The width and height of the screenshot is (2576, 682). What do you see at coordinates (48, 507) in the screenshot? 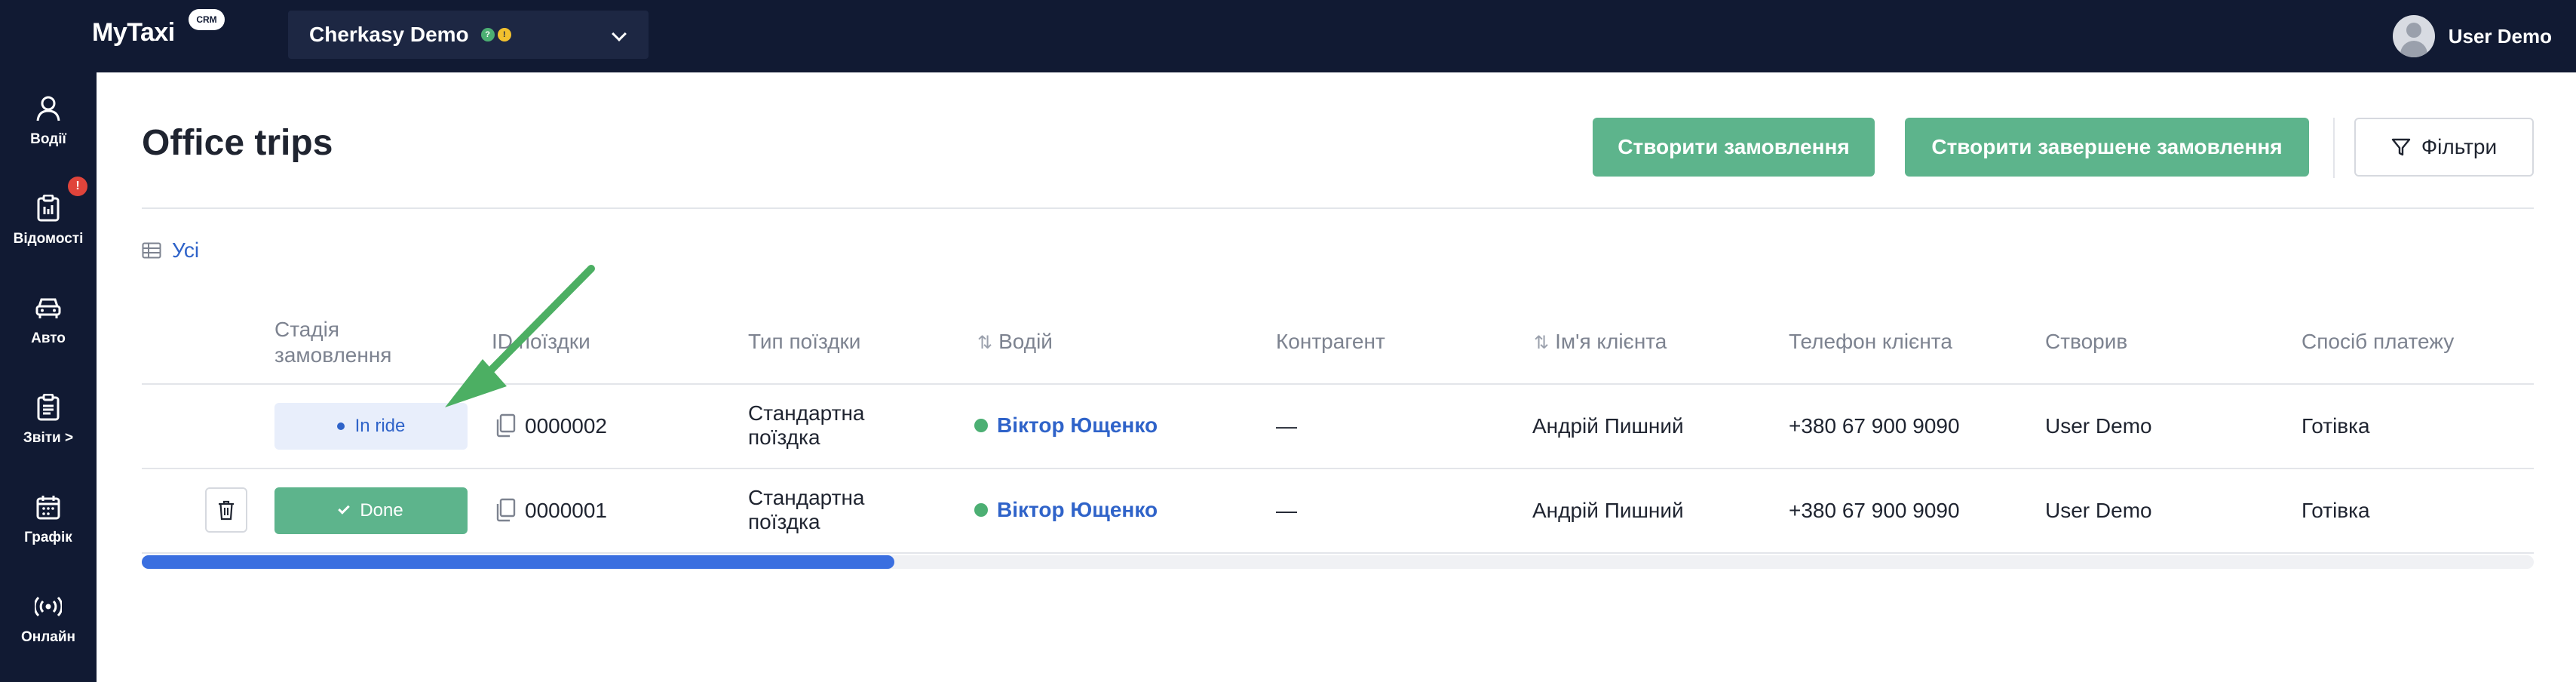
I see `calendar-icon` at bounding box center [48, 507].